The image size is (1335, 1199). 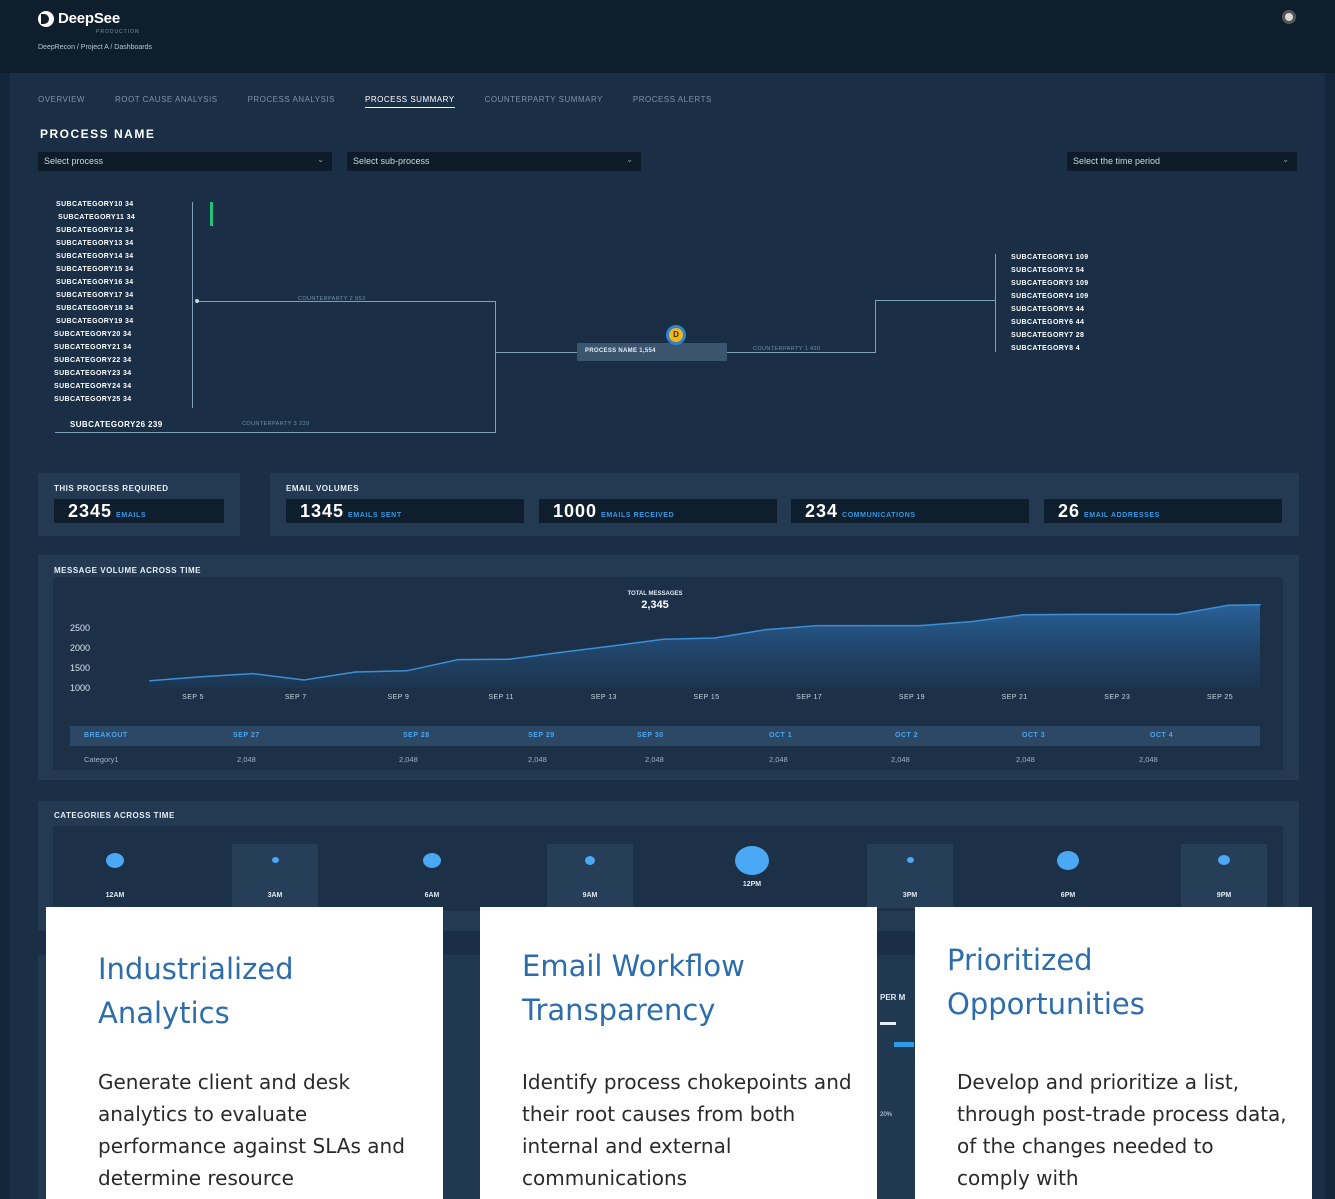 I want to click on x-axis-tick: SEP 11, so click(x=501, y=697).